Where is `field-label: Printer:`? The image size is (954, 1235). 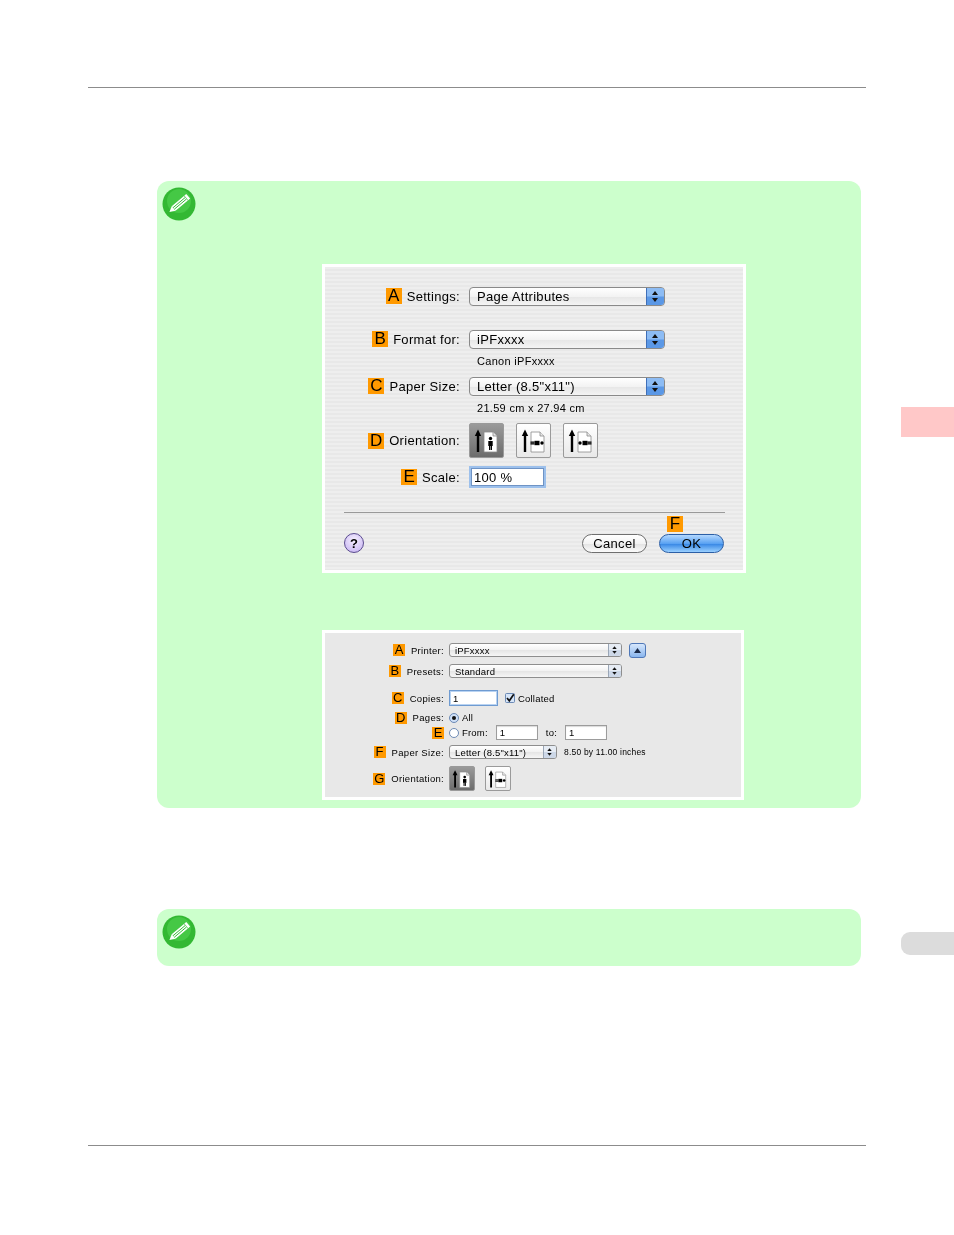
field-label: Printer: is located at coordinates (427, 650).